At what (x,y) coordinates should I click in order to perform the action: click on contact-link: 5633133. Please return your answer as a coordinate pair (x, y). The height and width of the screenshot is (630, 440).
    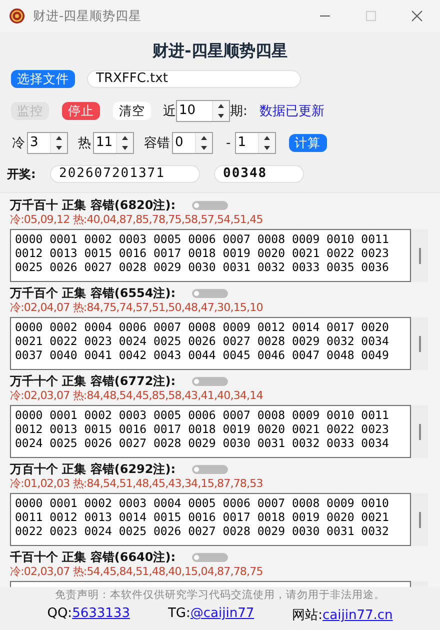
    Looking at the image, I should click on (101, 613).